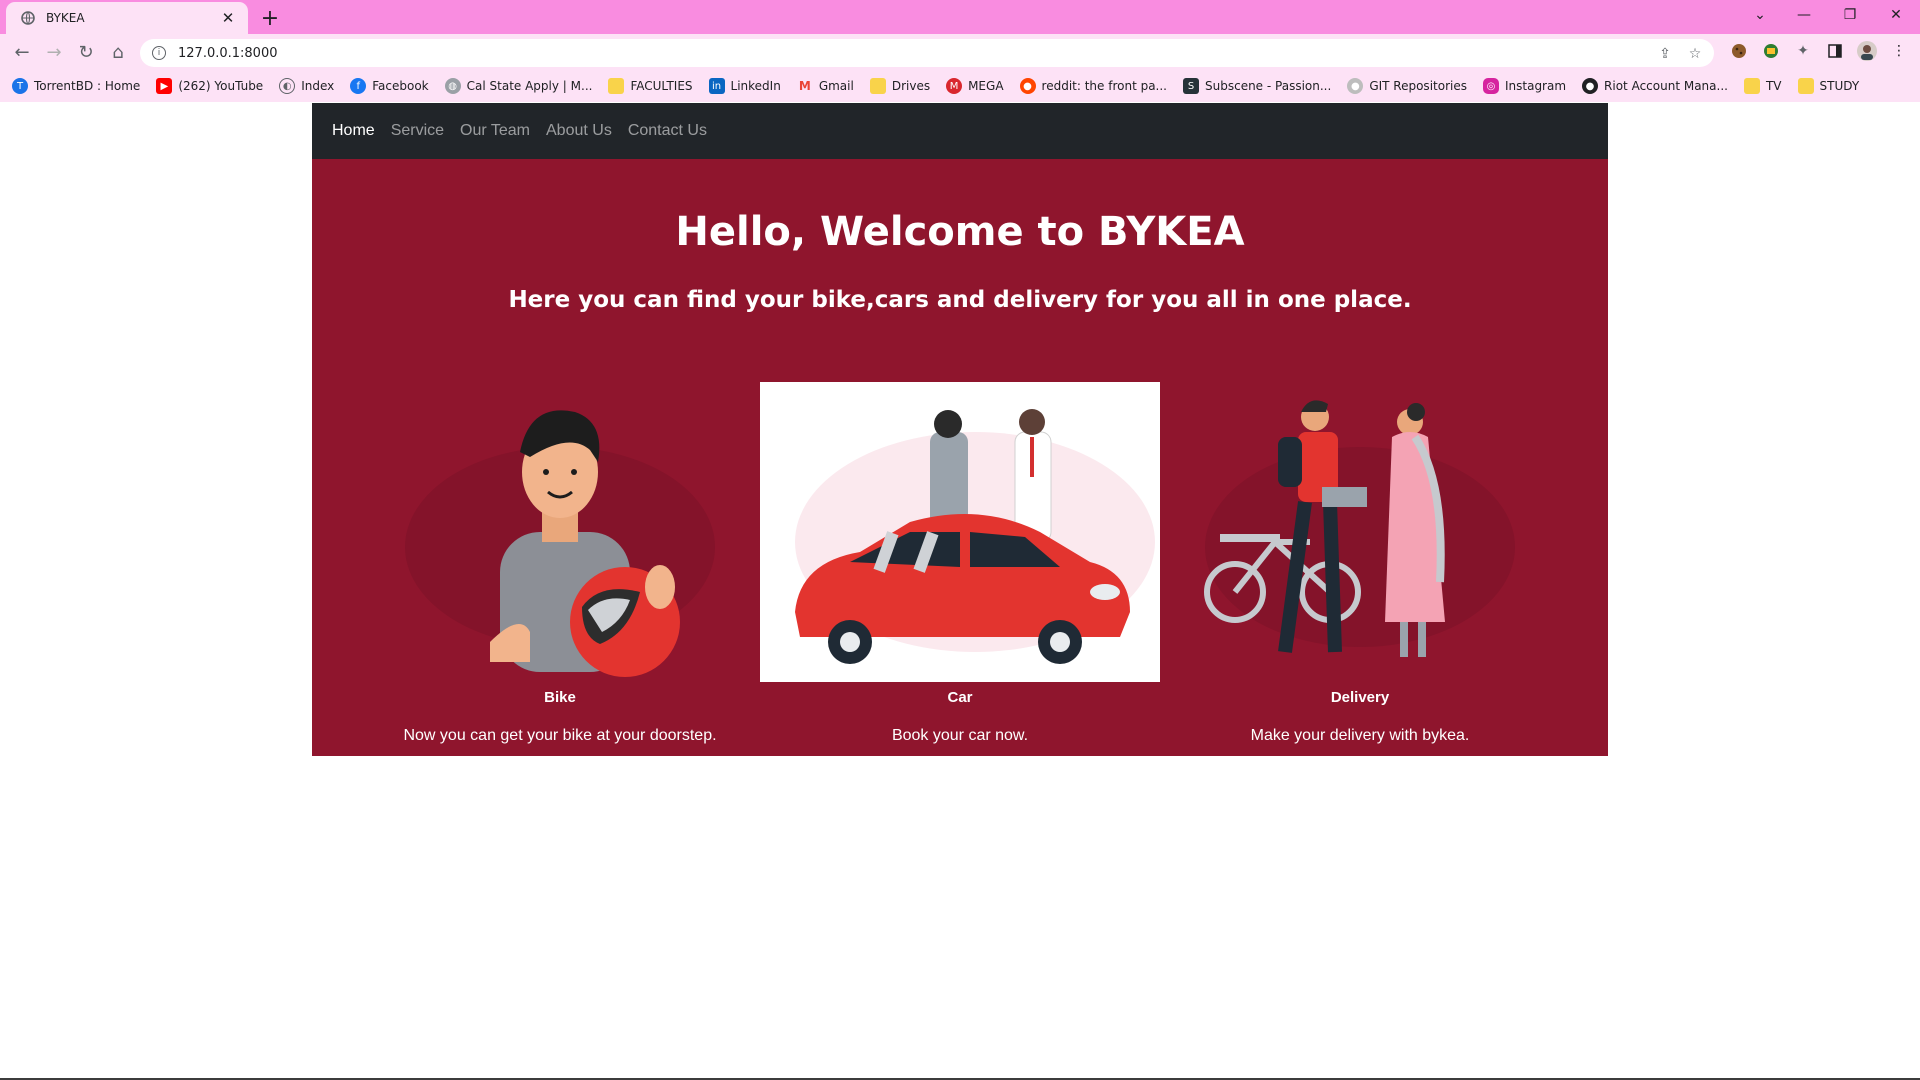 The image size is (1920, 1080). I want to click on nav-link-our-team: Our Team, so click(495, 131).